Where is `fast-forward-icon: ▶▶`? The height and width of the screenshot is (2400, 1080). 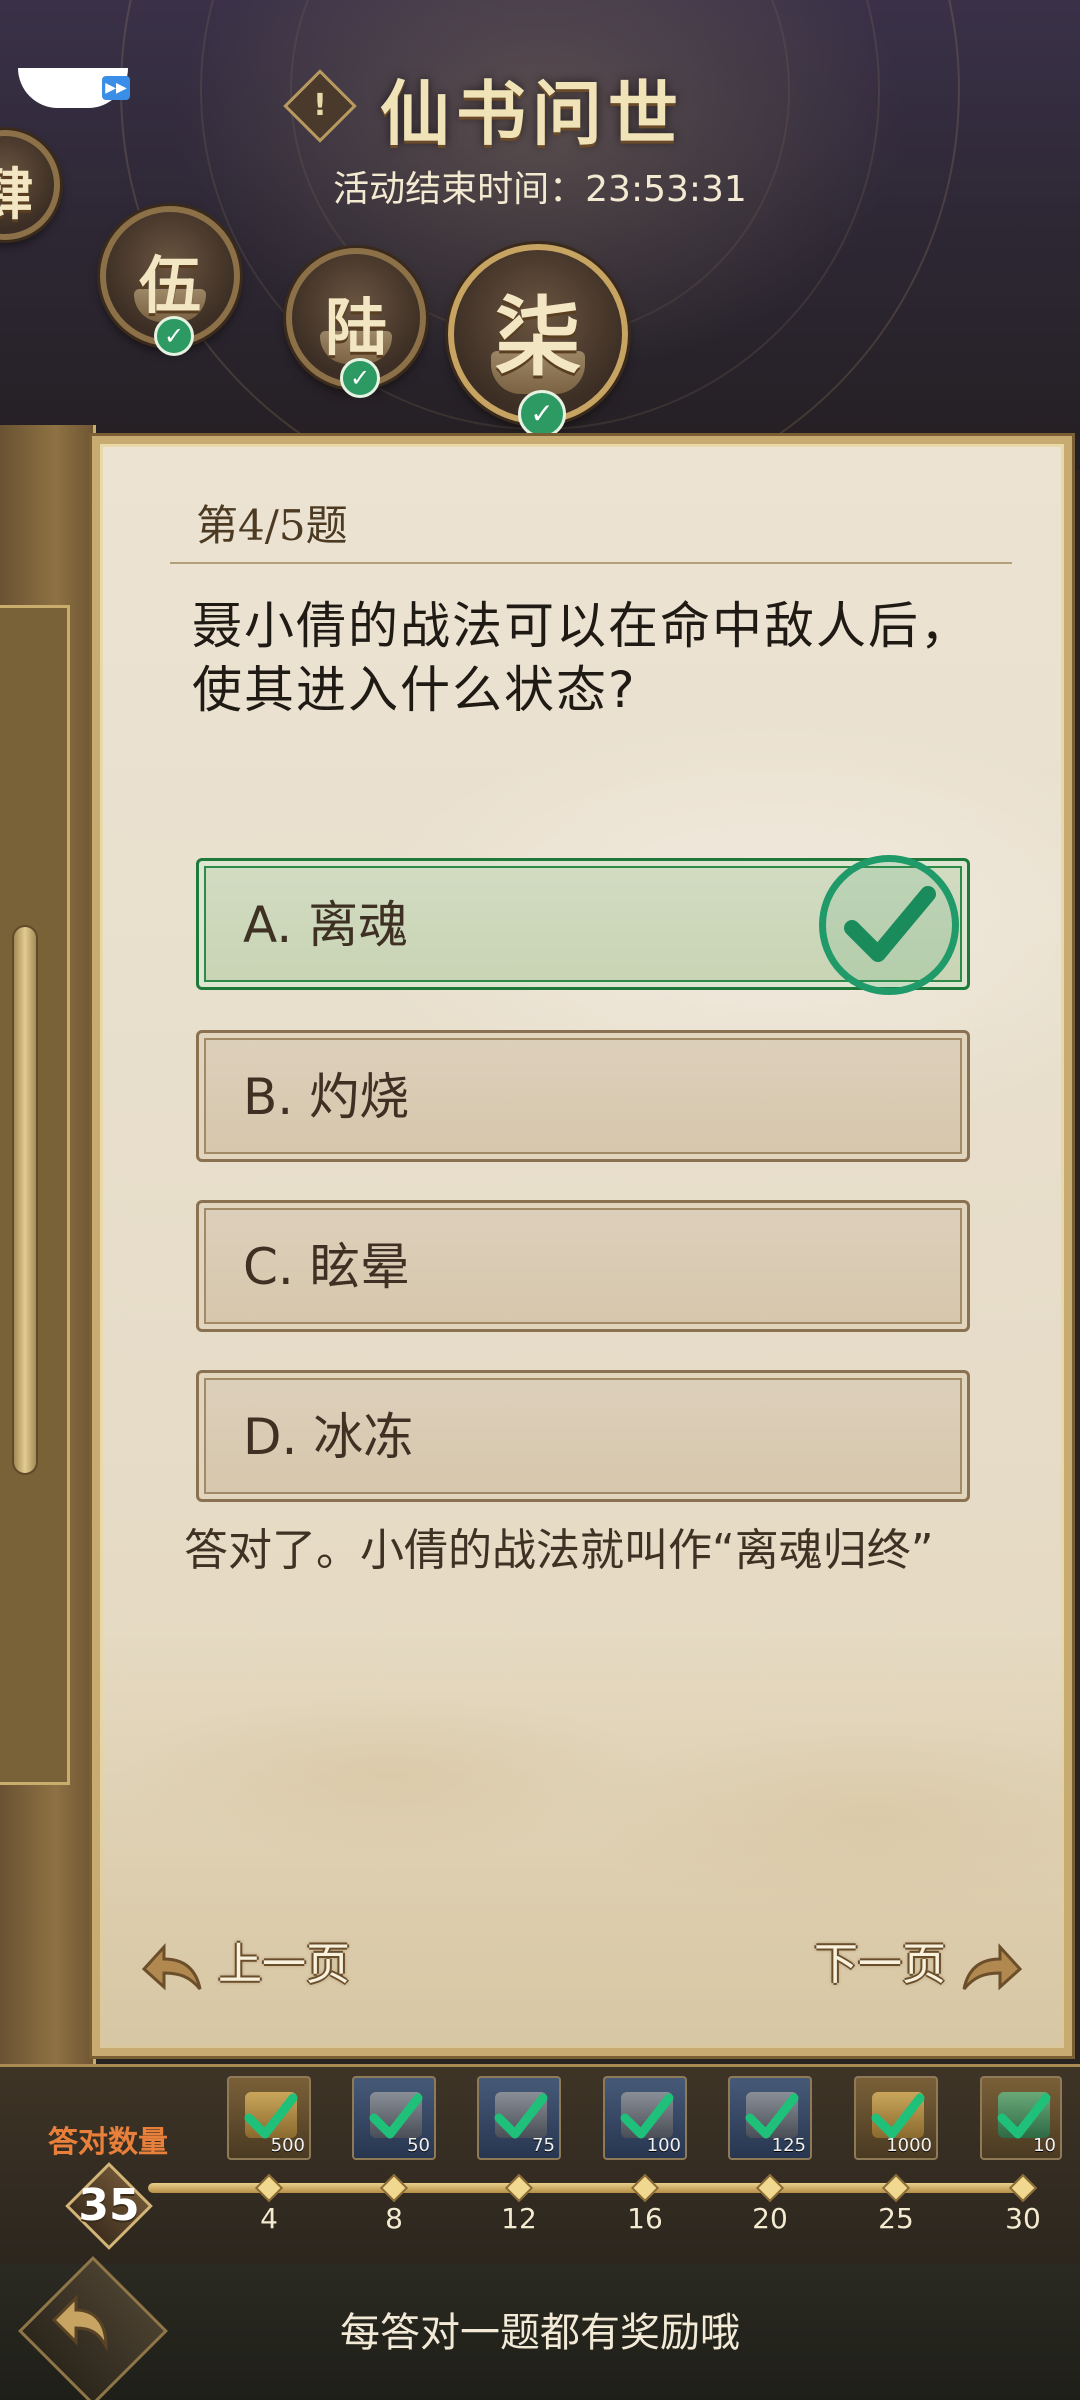
fast-forward-icon: ▶▶ is located at coordinates (116, 88).